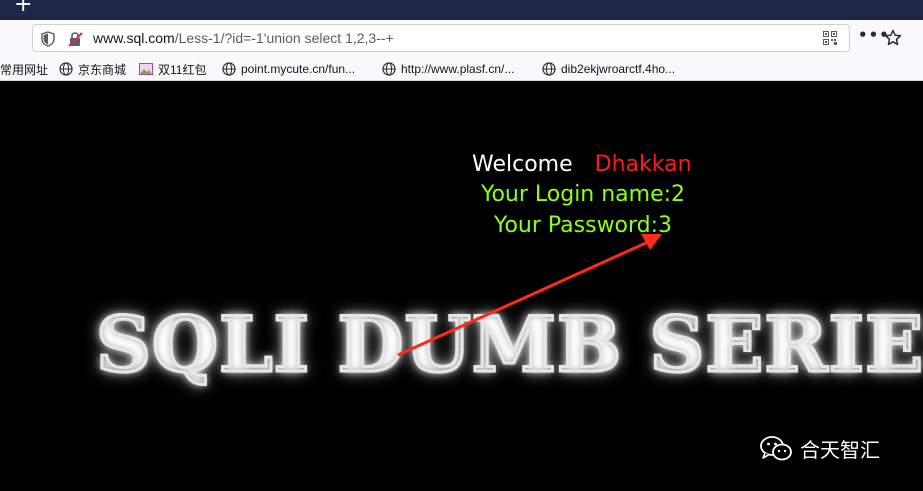  I want to click on url-path: /Less-1/?id=-1'union select 1,2,3--+, so click(284, 38).